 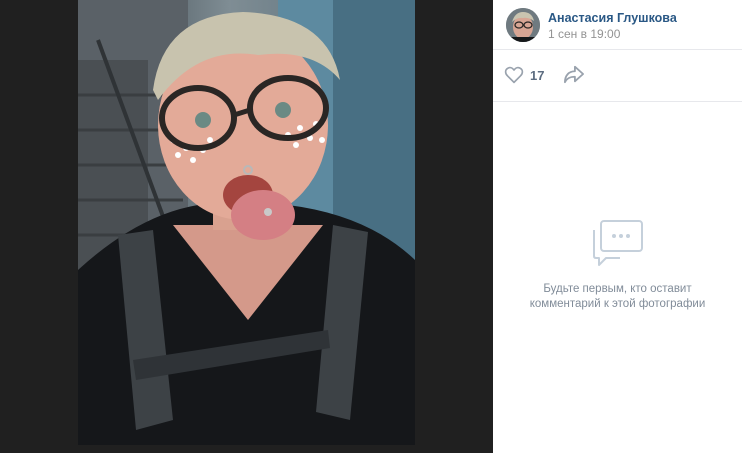 What do you see at coordinates (537, 75) in the screenshot?
I see `like-count: 17` at bounding box center [537, 75].